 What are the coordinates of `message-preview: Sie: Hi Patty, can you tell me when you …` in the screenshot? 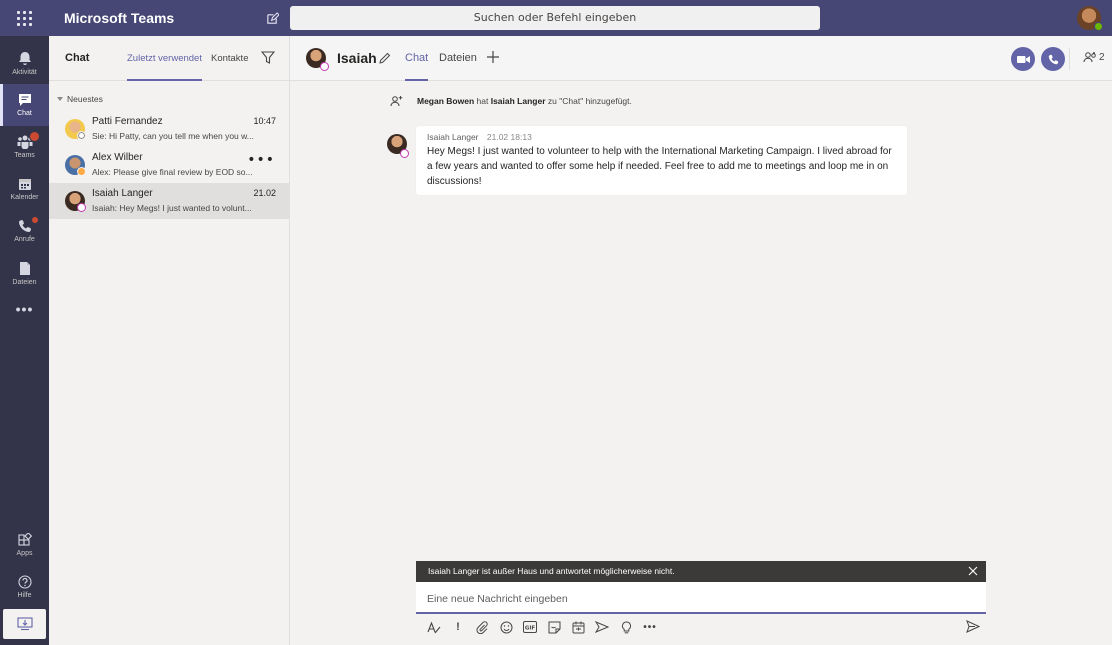 It's located at (173, 136).